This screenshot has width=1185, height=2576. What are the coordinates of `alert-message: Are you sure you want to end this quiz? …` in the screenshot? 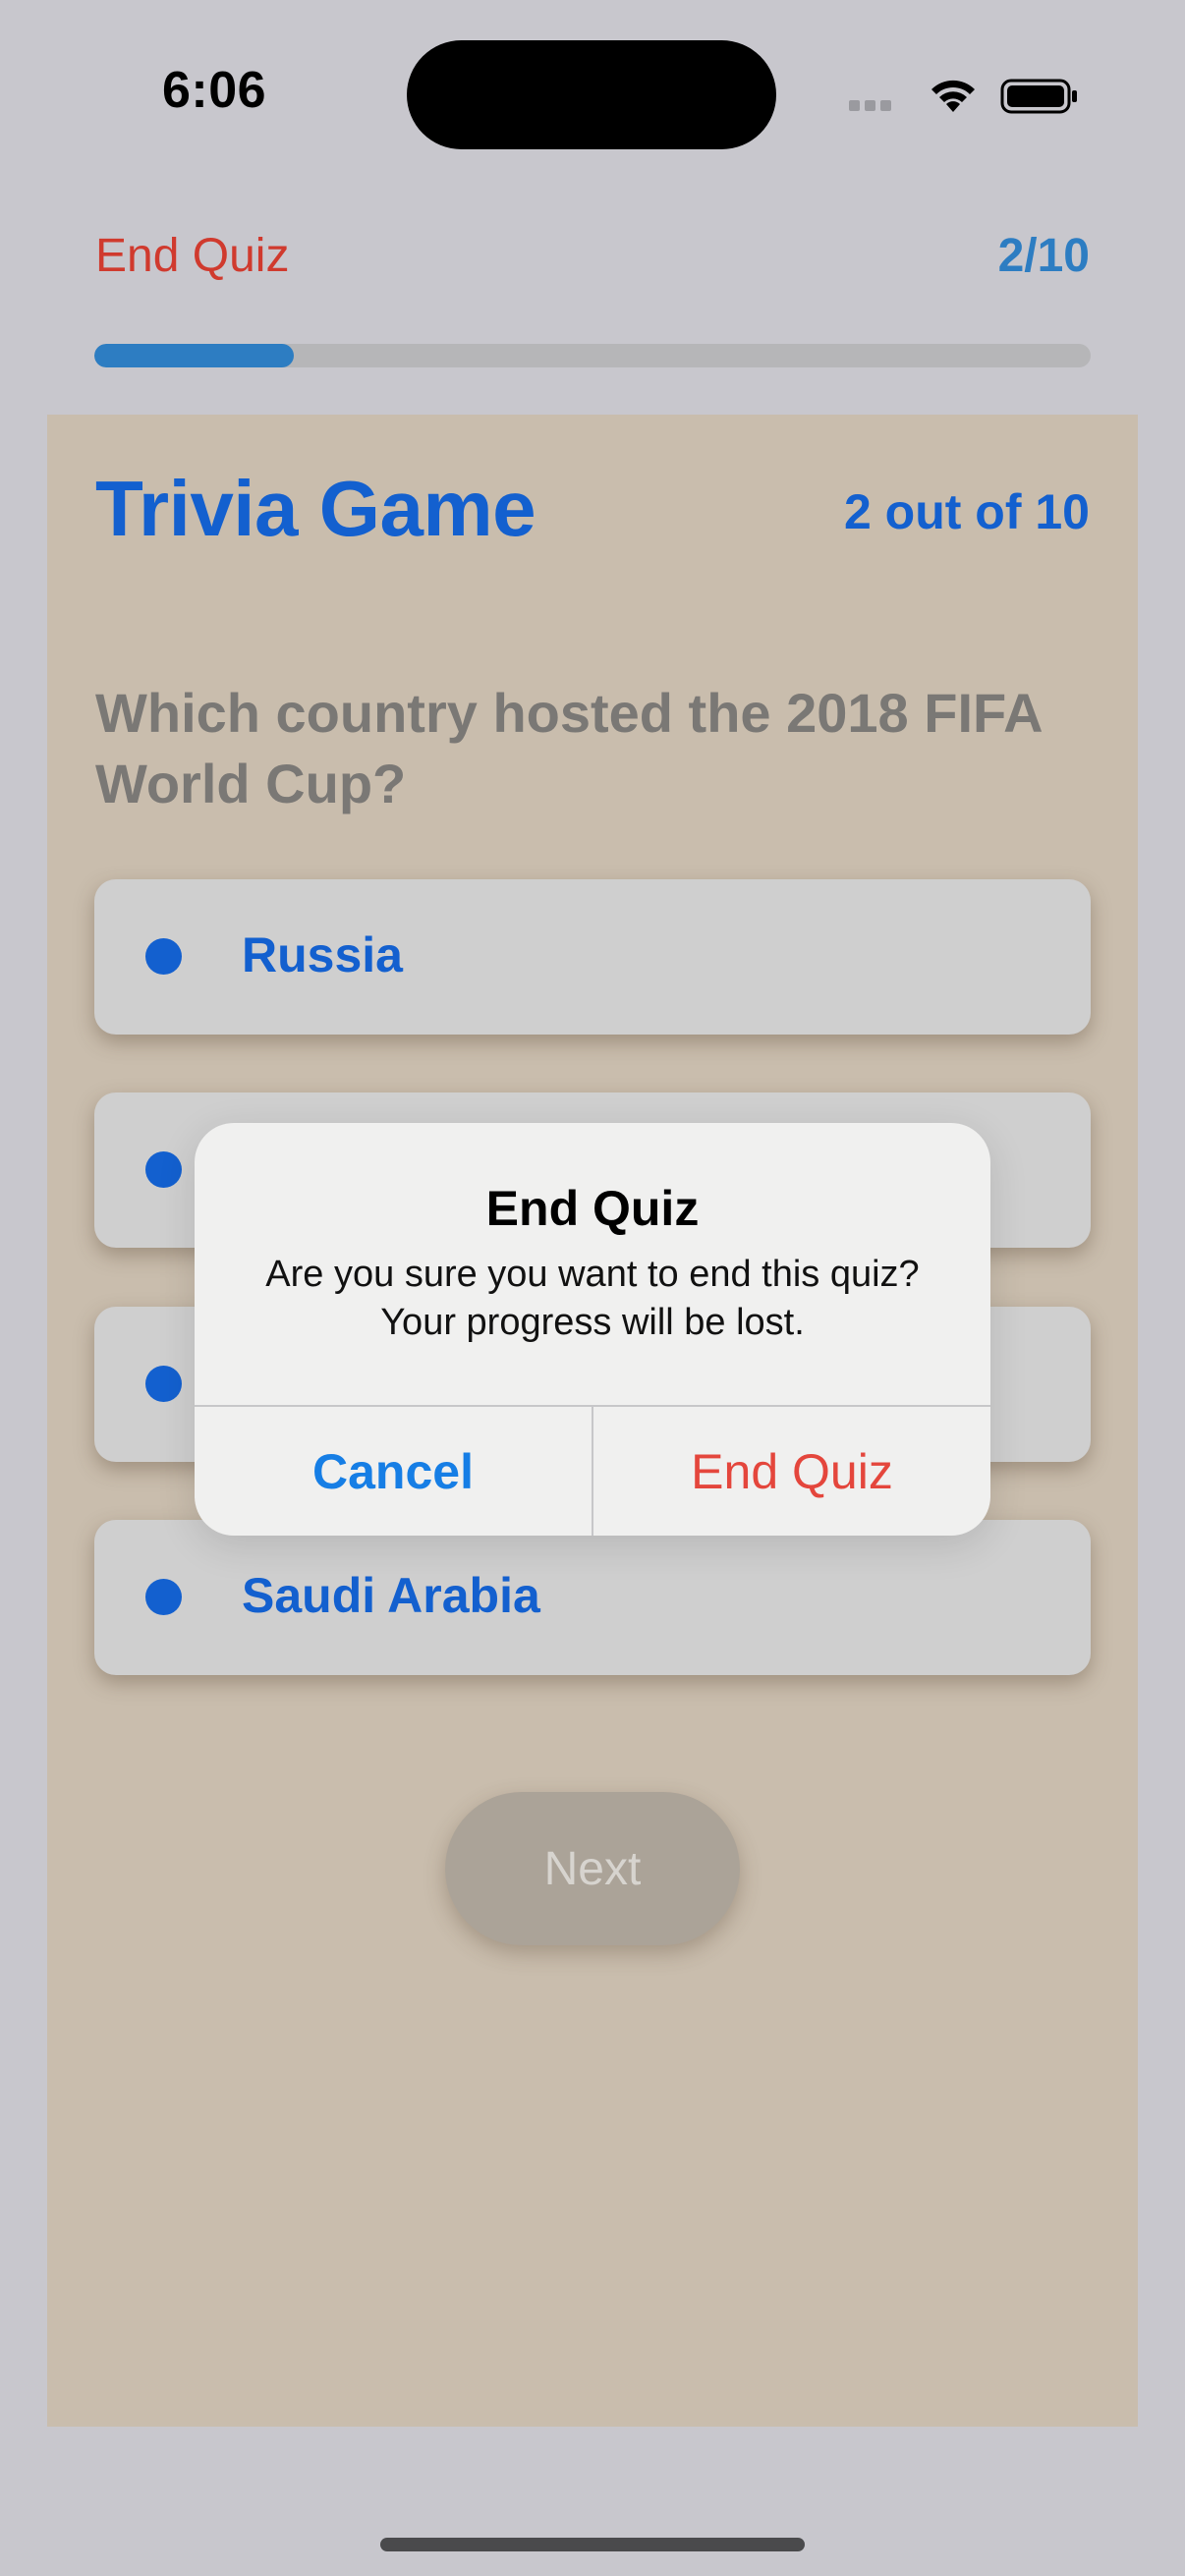 It's located at (592, 1299).